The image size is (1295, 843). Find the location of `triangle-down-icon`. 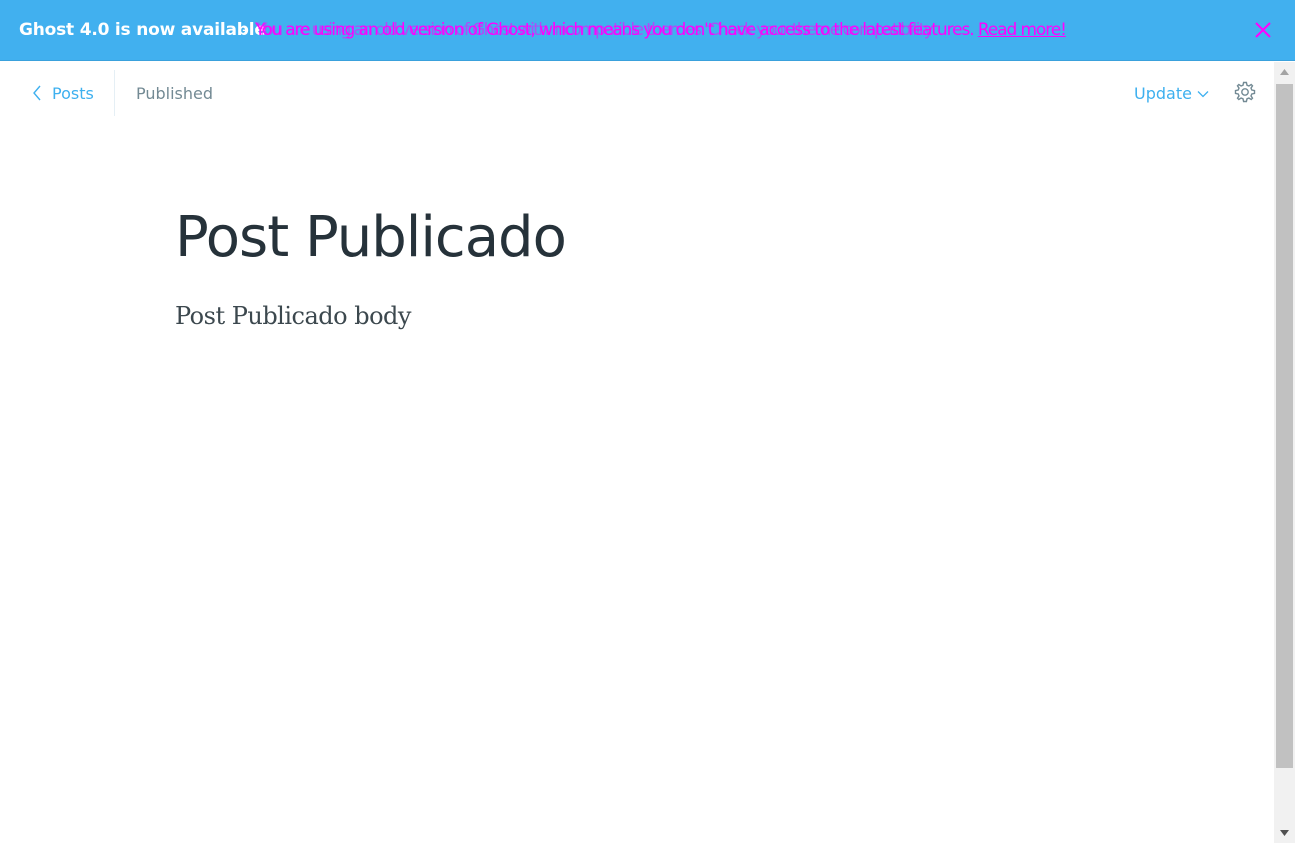

triangle-down-icon is located at coordinates (1284, 833).